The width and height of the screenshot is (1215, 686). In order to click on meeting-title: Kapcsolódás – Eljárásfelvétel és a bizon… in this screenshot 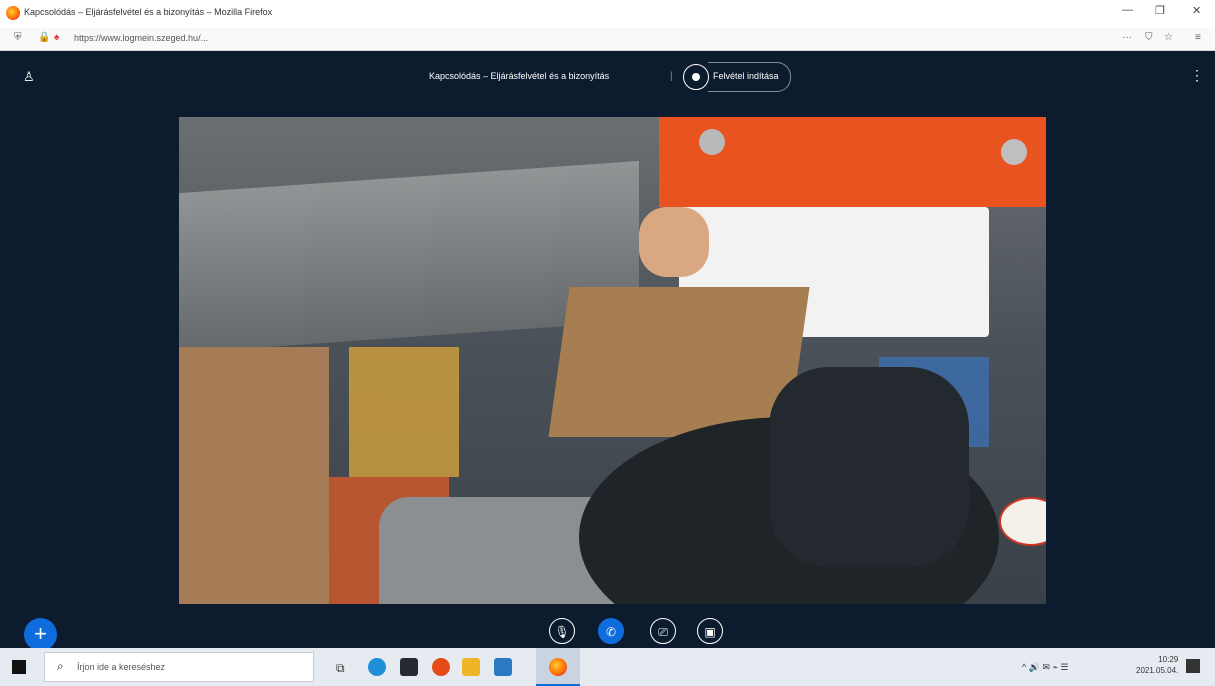, I will do `click(519, 76)`.